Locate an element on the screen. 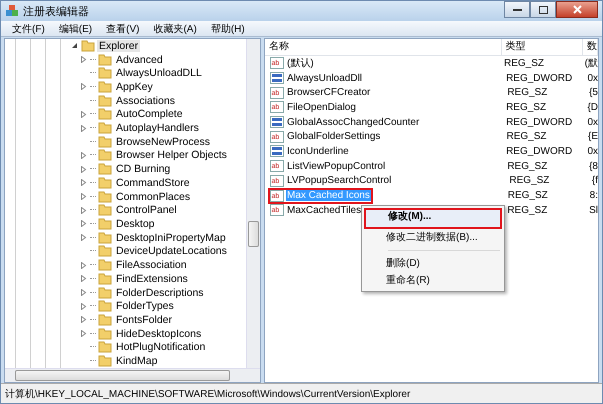 This screenshot has width=603, height=404. maximize-icon is located at coordinates (543, 10).